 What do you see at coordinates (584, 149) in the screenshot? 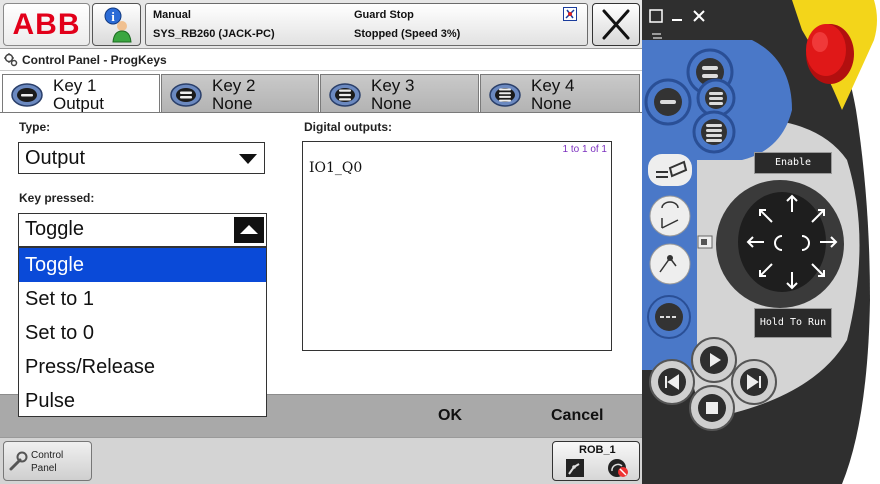
I see `digital-outputs-count: 1 to 1 of 1` at bounding box center [584, 149].